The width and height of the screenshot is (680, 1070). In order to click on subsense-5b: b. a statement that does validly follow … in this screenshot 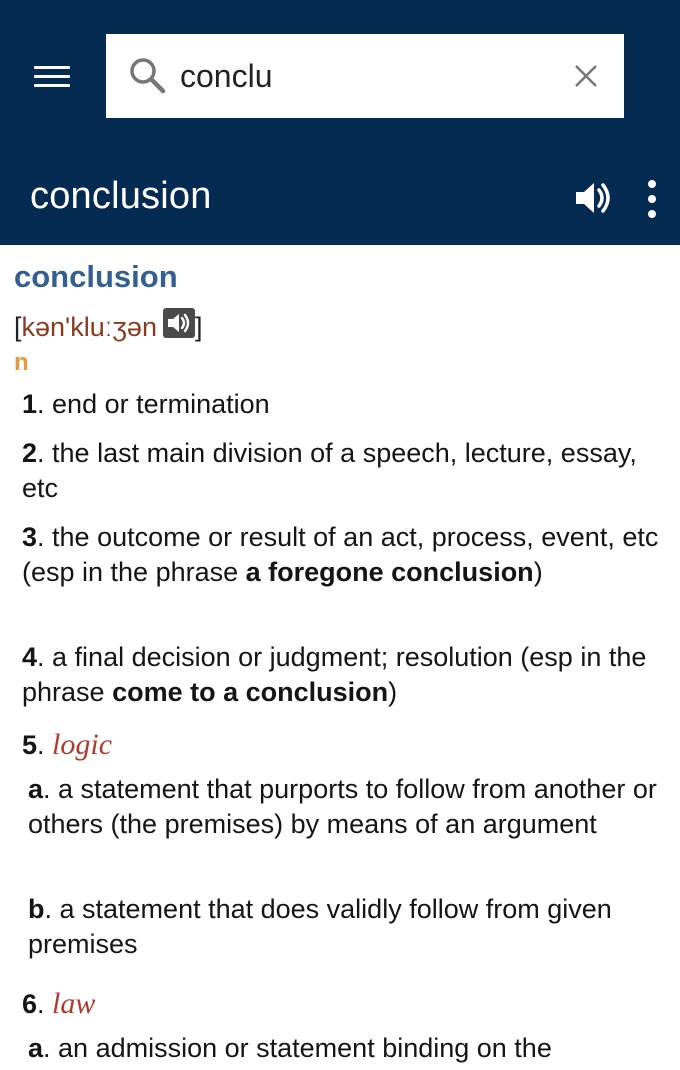, I will do `click(320, 926)`.